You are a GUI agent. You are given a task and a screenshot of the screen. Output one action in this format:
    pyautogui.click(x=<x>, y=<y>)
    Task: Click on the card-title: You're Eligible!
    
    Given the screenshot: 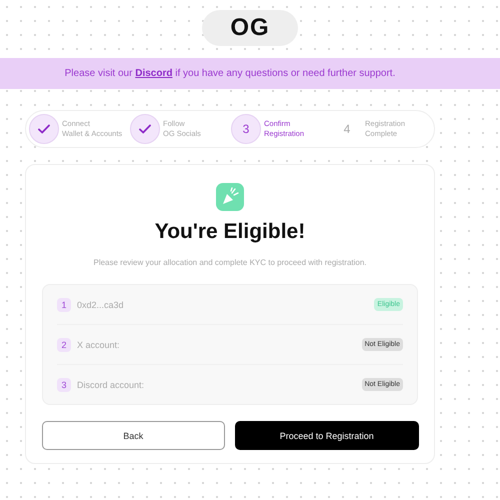 What is the action you would take?
    pyautogui.click(x=230, y=232)
    